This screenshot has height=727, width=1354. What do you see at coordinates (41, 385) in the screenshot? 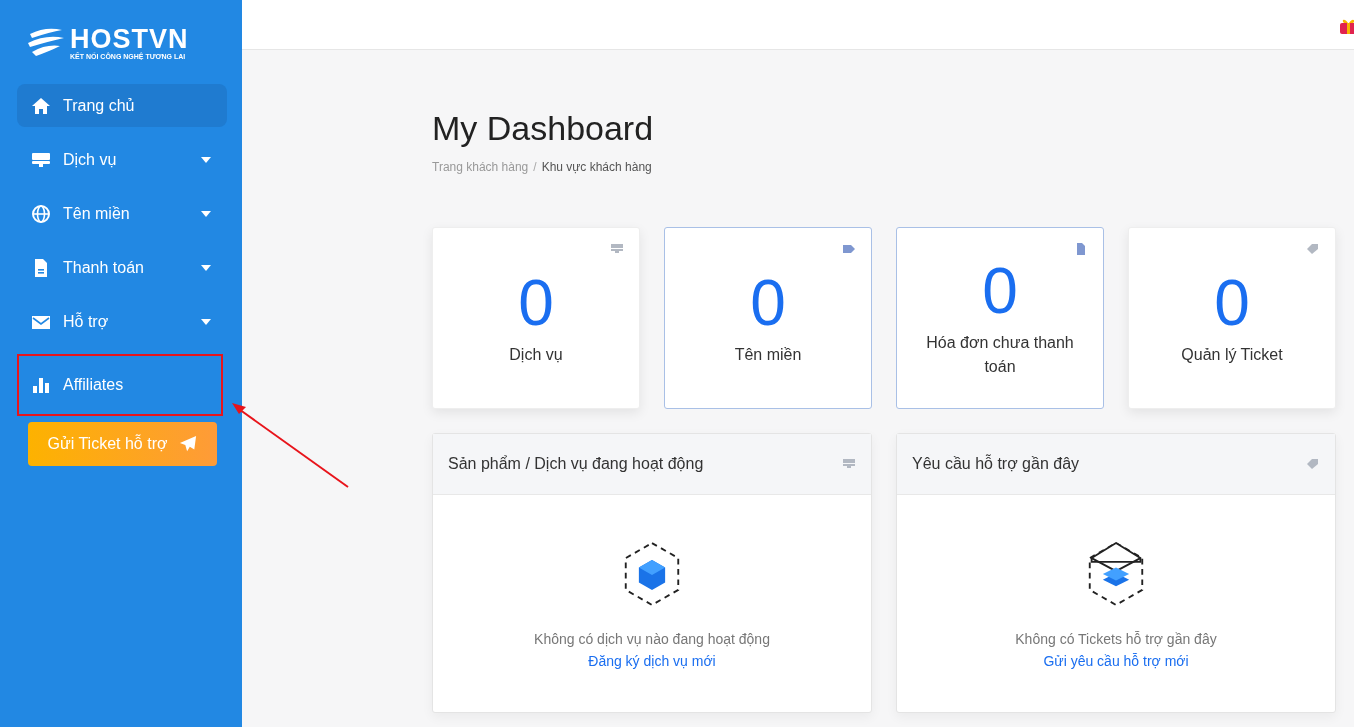
I see `bar-chart-icon` at bounding box center [41, 385].